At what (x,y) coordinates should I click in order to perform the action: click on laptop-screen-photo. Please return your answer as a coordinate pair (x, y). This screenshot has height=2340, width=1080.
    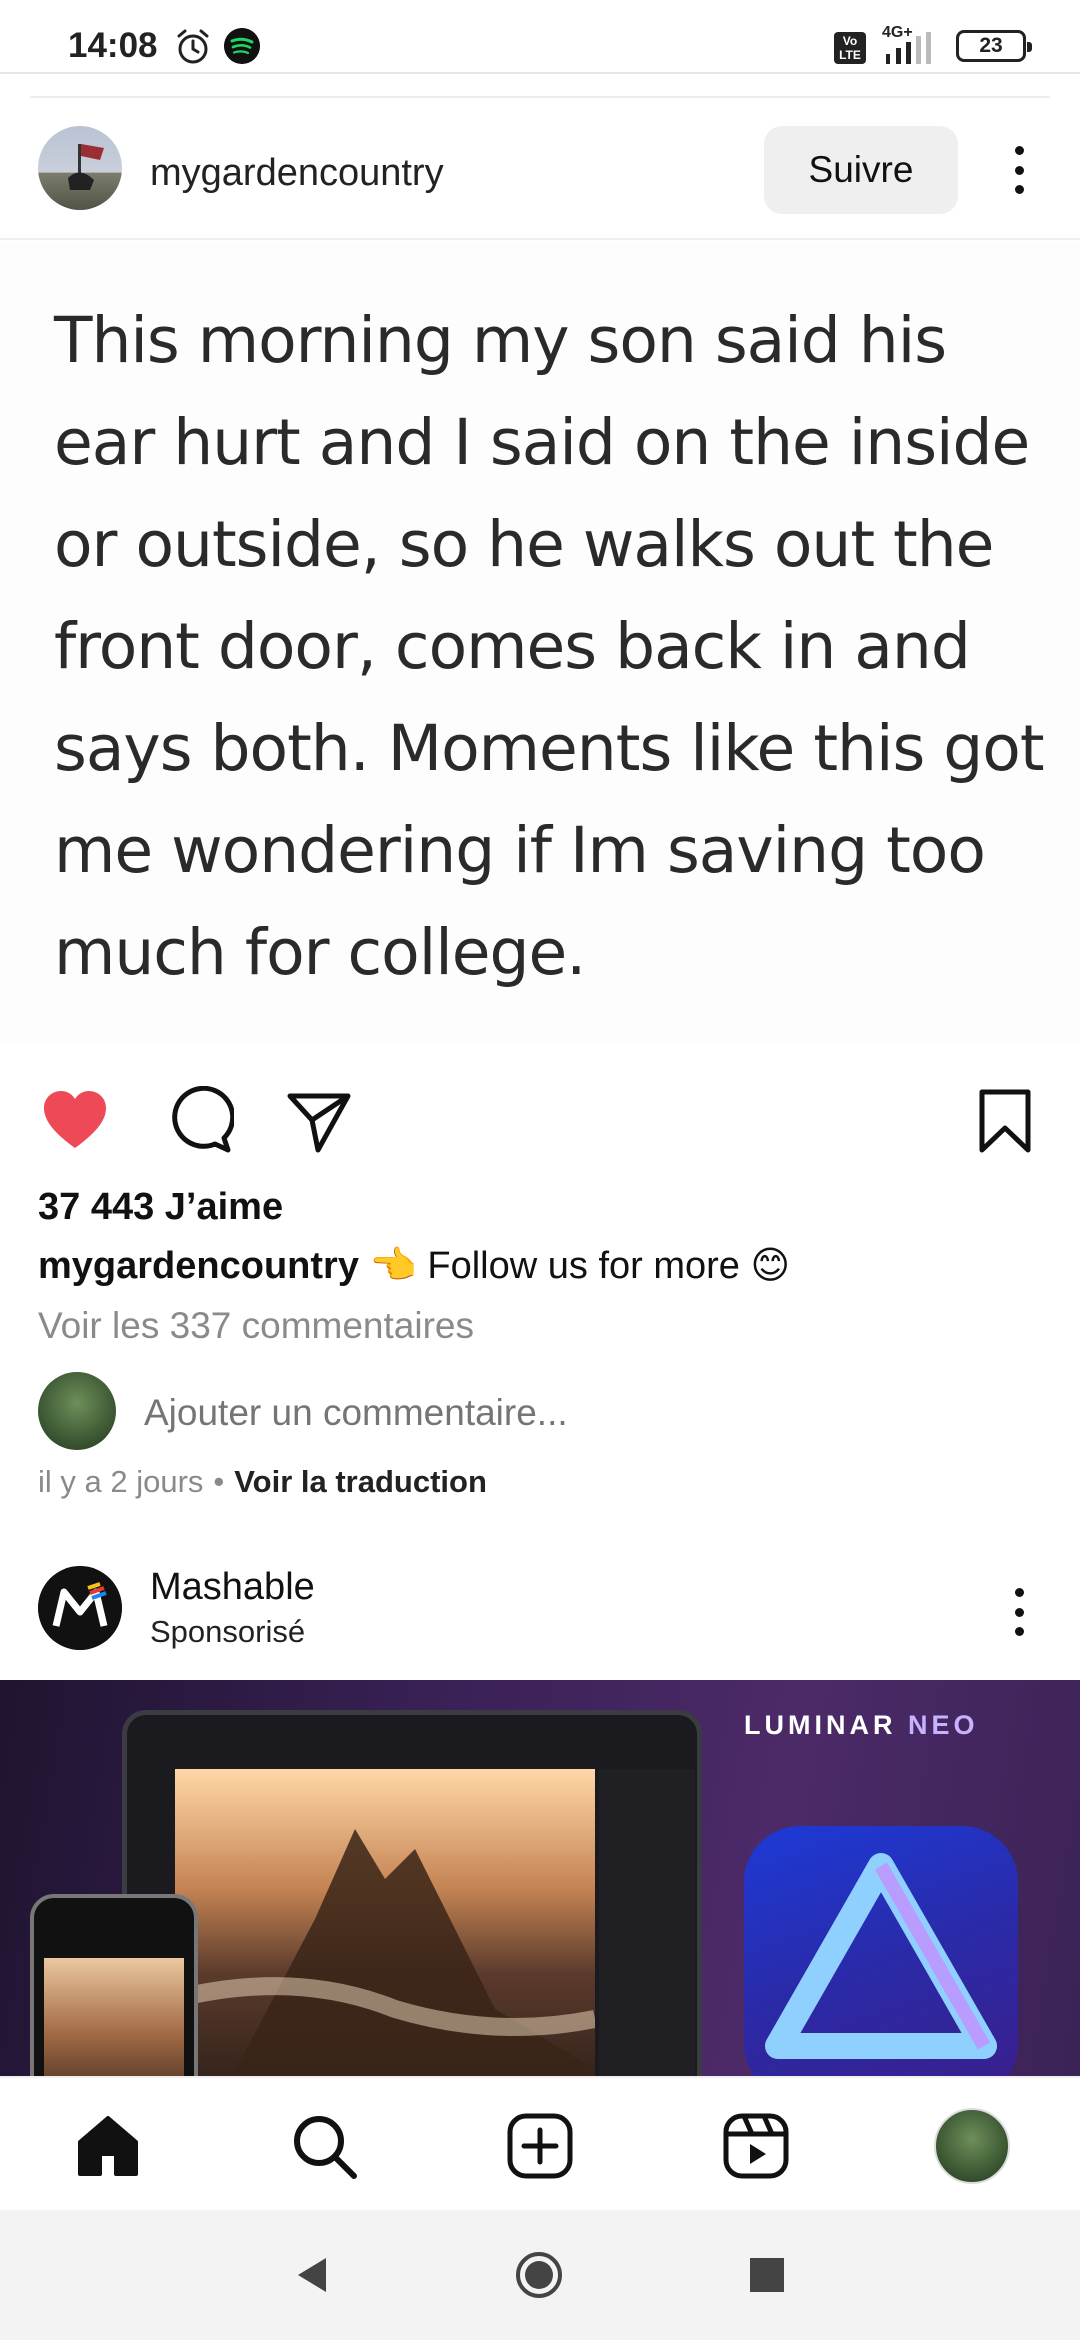
    Looking at the image, I should click on (384, 1922).